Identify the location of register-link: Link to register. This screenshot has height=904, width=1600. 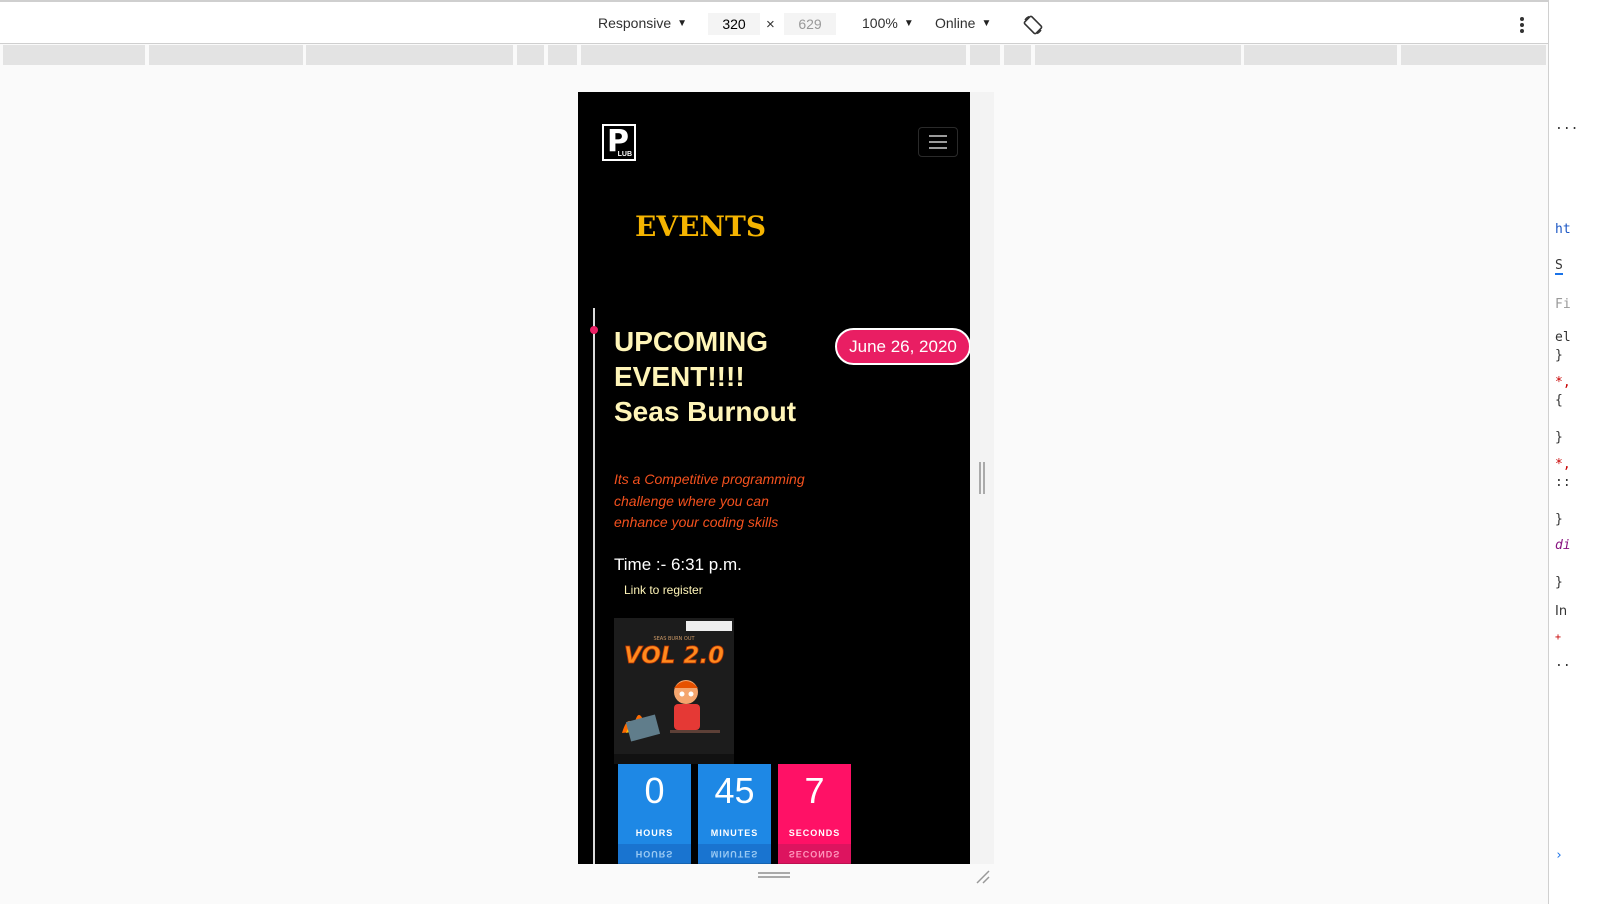
(663, 590).